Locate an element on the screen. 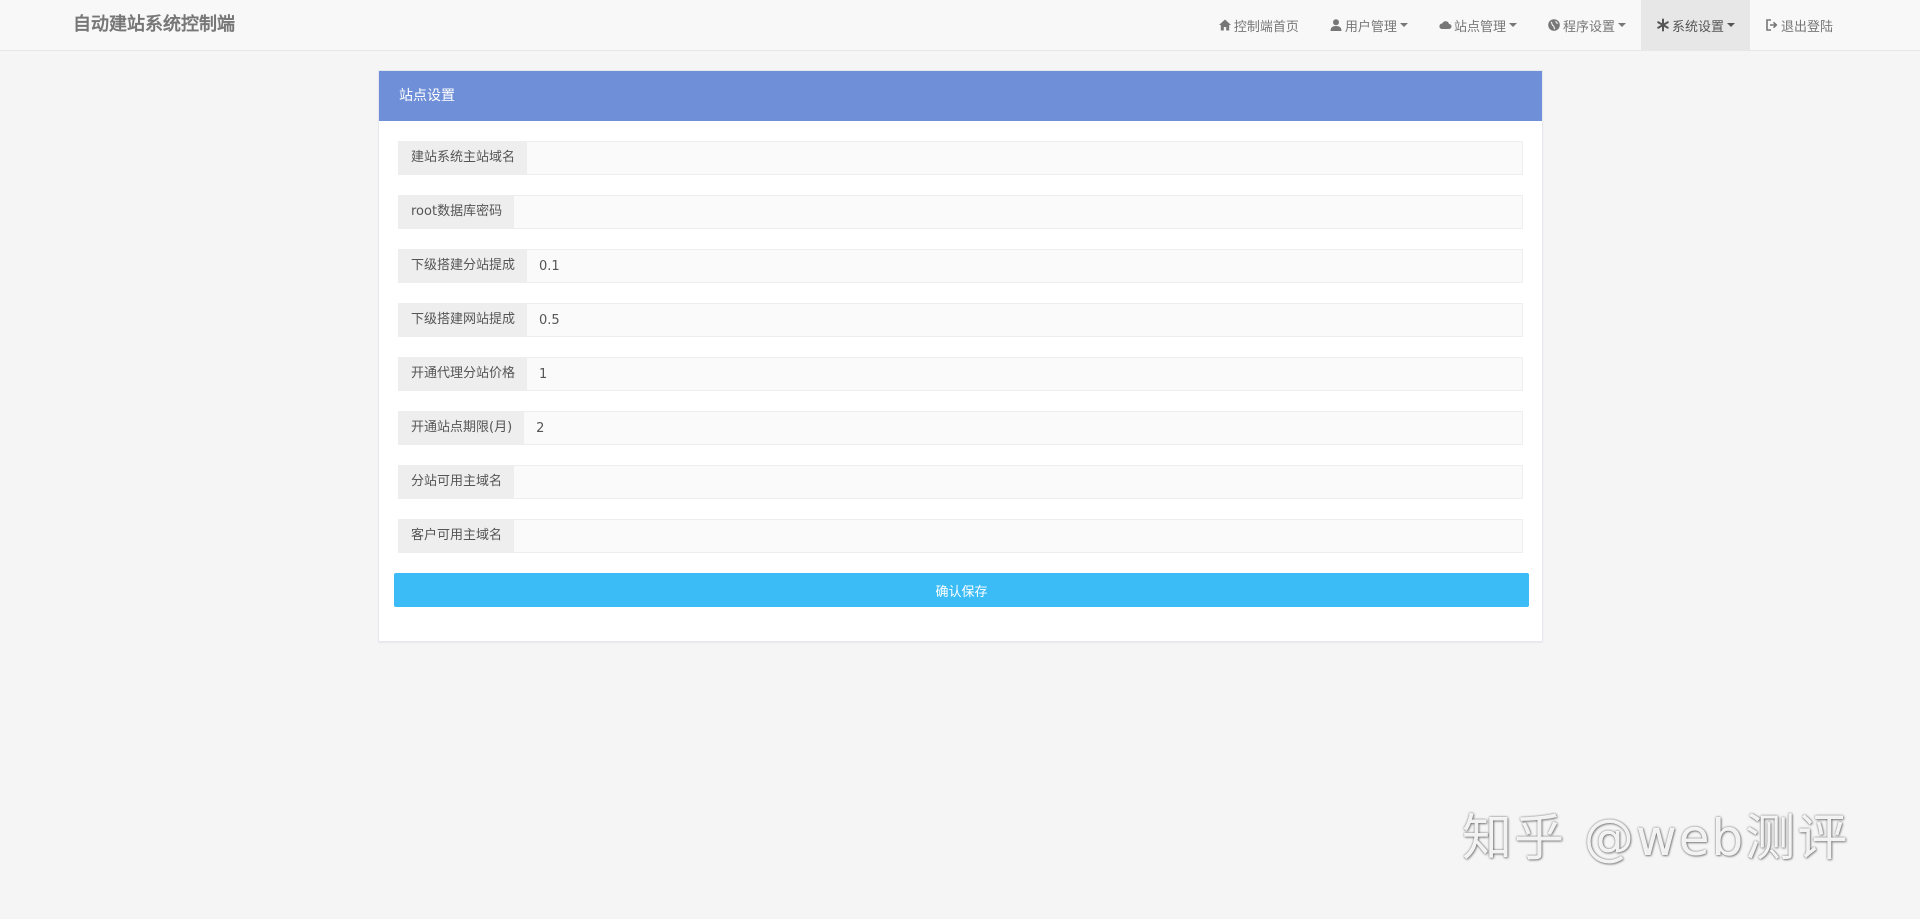 This screenshot has width=1920, height=919. nav-menu: 控制端首页 用户管理 站点管理 程序设置 系统设置 退出登陆 is located at coordinates (1525, 25).